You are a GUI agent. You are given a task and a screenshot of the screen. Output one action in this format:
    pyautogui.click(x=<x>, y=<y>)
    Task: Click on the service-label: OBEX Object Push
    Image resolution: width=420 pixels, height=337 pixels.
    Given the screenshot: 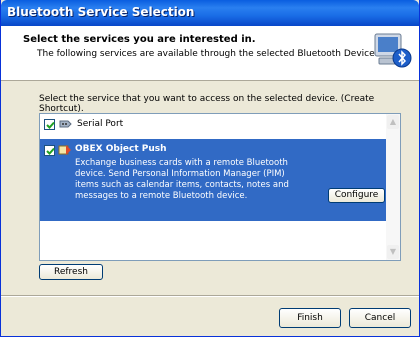 What is the action you would take?
    pyautogui.click(x=121, y=149)
    